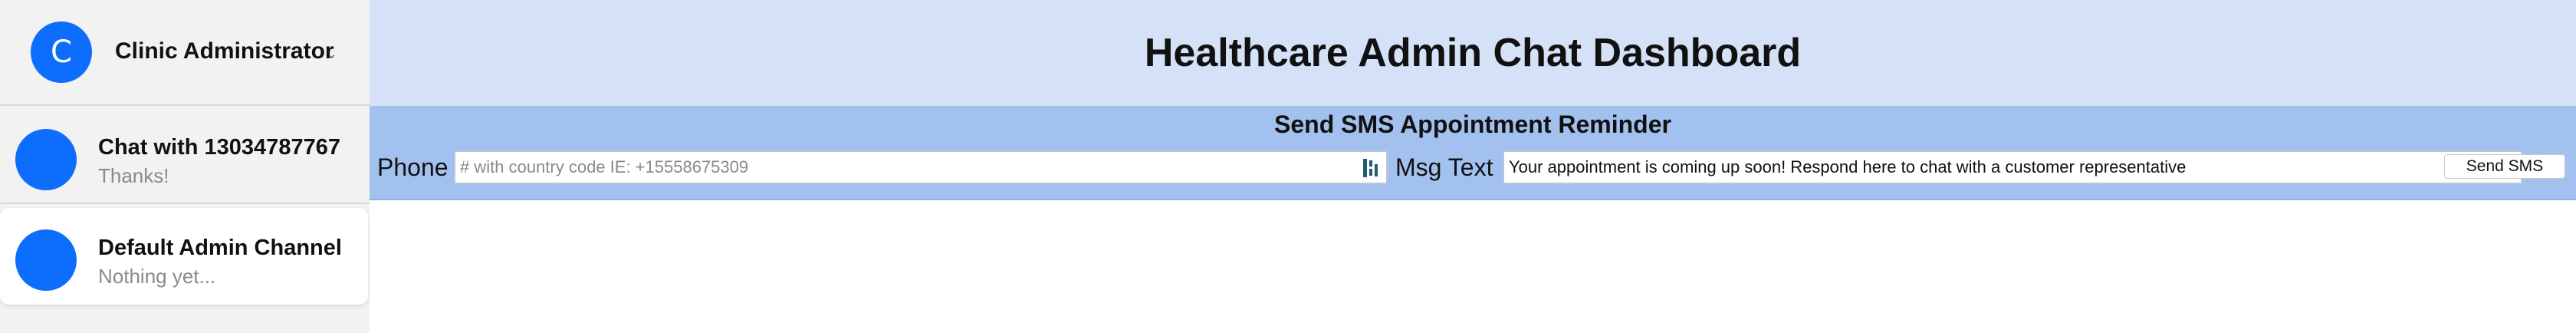  Describe the element at coordinates (220, 248) in the screenshot. I see `channel-title: Default Admin Channel` at that location.